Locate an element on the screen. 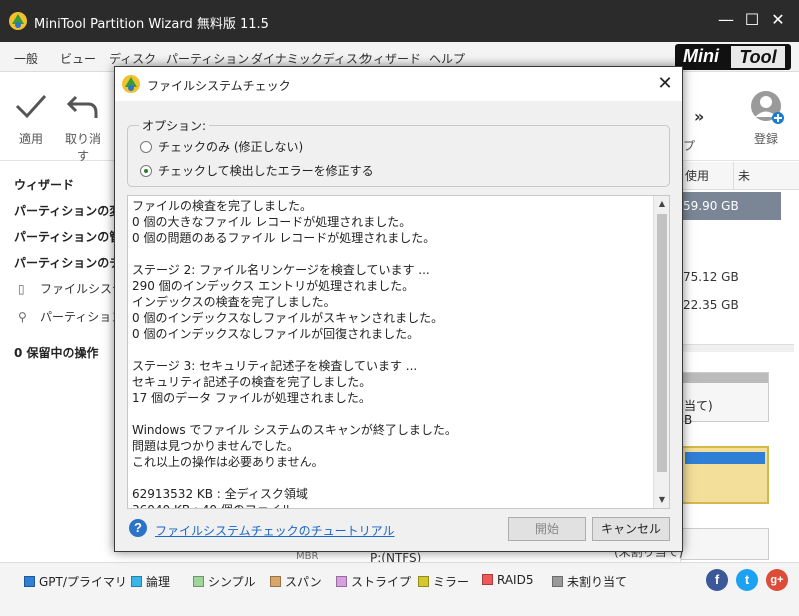 The height and width of the screenshot is (616, 799). partition-manage-heading: パーティションの管 is located at coordinates (67, 236).